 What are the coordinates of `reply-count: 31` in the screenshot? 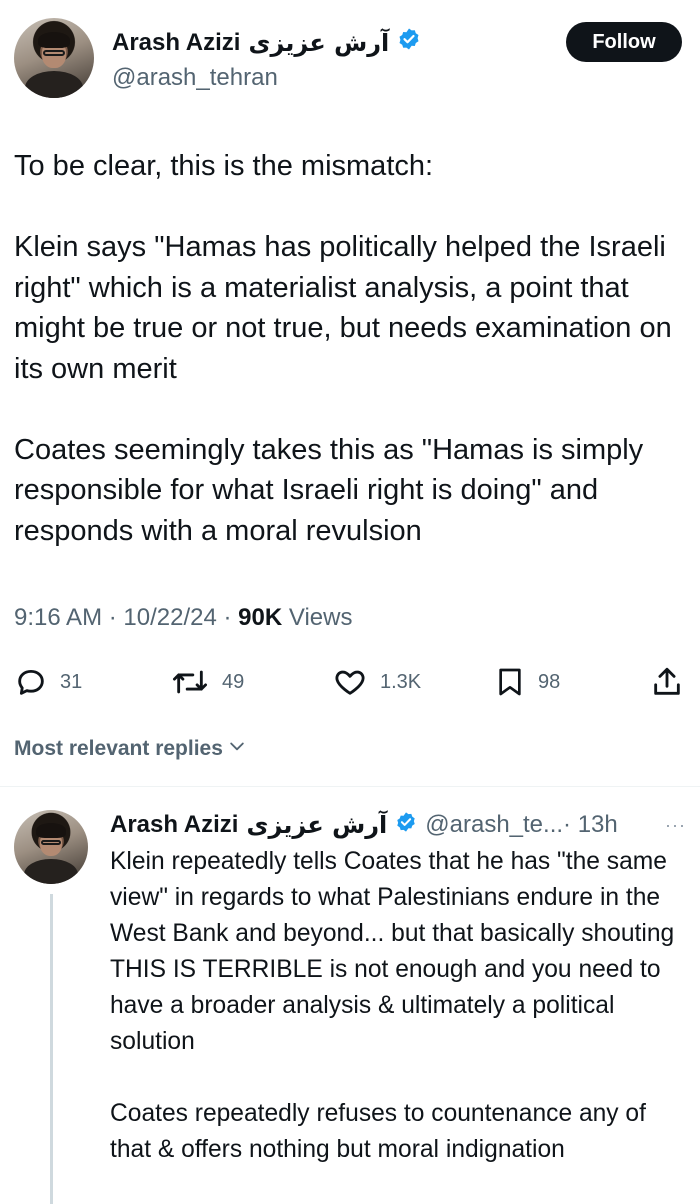 It's located at (71, 681).